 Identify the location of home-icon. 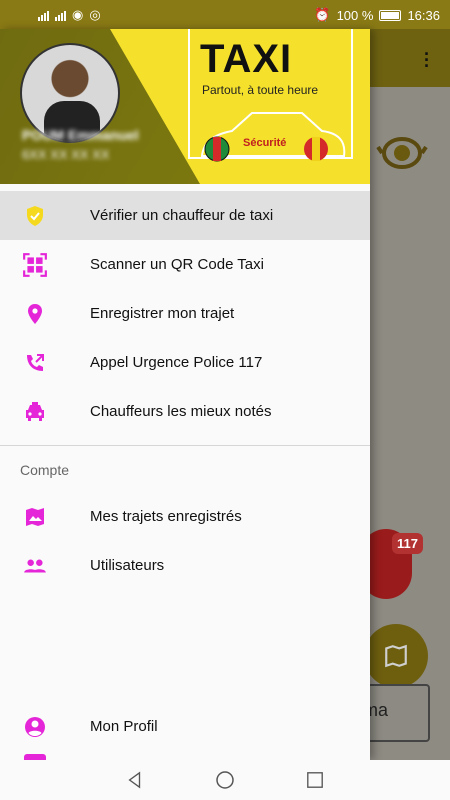
(225, 780).